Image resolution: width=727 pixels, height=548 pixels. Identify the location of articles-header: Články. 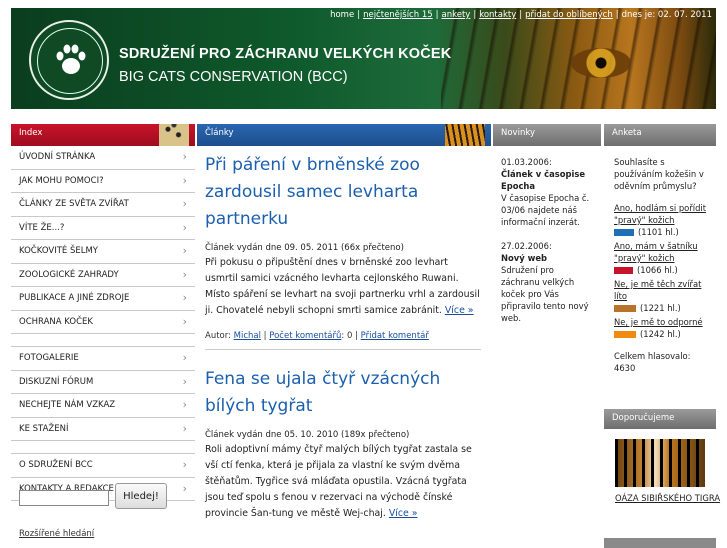
(344, 135).